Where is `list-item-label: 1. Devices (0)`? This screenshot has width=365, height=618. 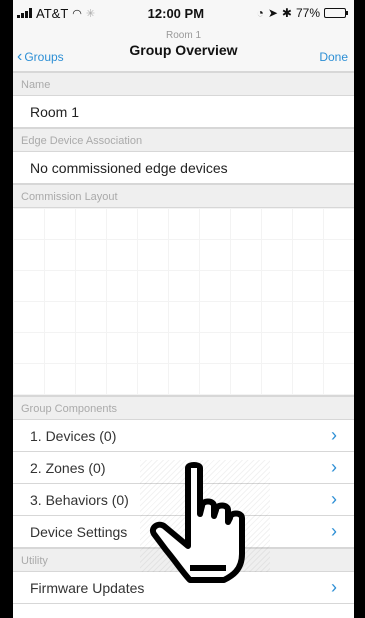 list-item-label: 1. Devices (0) is located at coordinates (73, 435).